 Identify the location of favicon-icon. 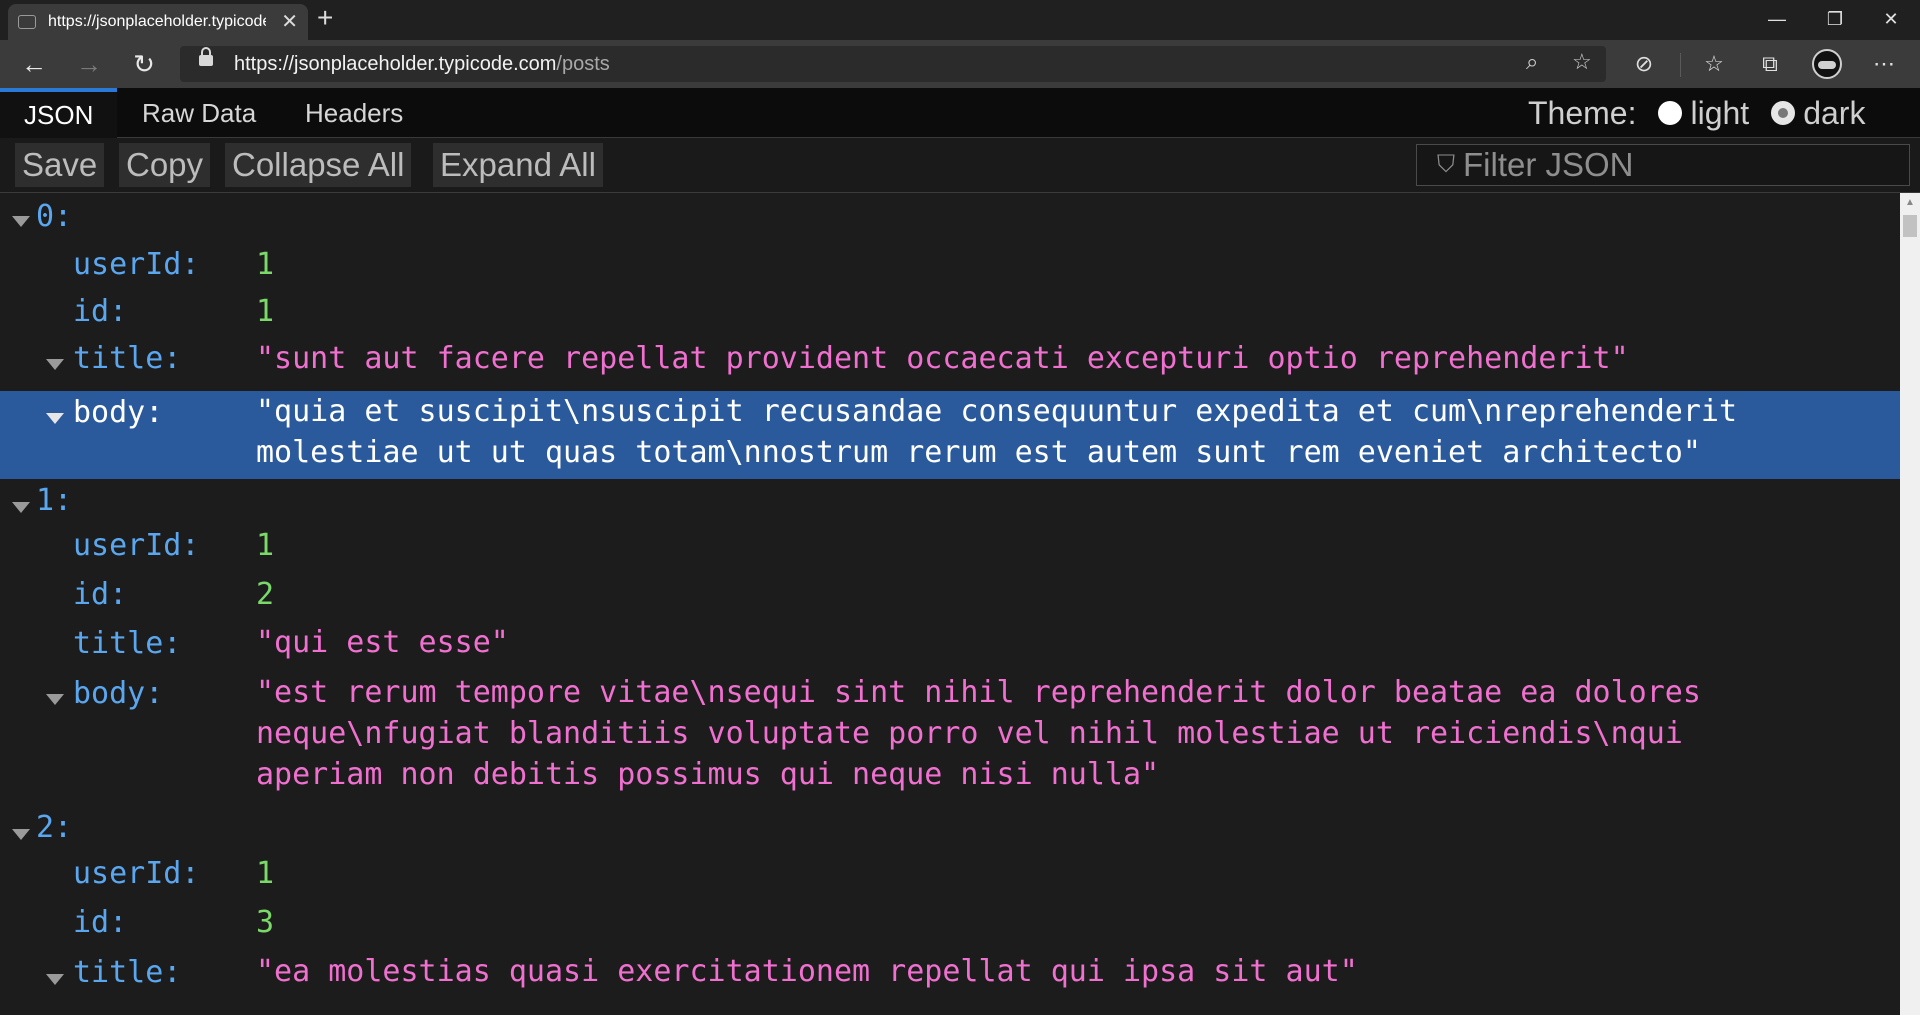
(27, 22).